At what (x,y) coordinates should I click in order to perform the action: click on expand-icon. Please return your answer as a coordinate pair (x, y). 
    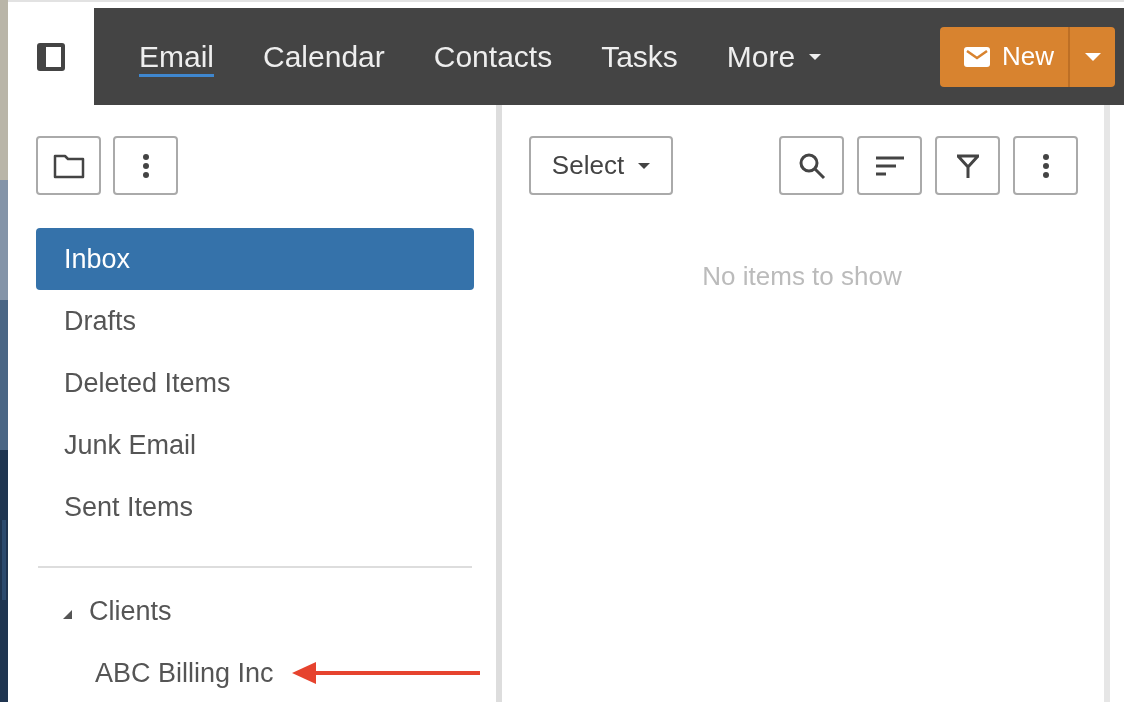
    Looking at the image, I should click on (67, 614).